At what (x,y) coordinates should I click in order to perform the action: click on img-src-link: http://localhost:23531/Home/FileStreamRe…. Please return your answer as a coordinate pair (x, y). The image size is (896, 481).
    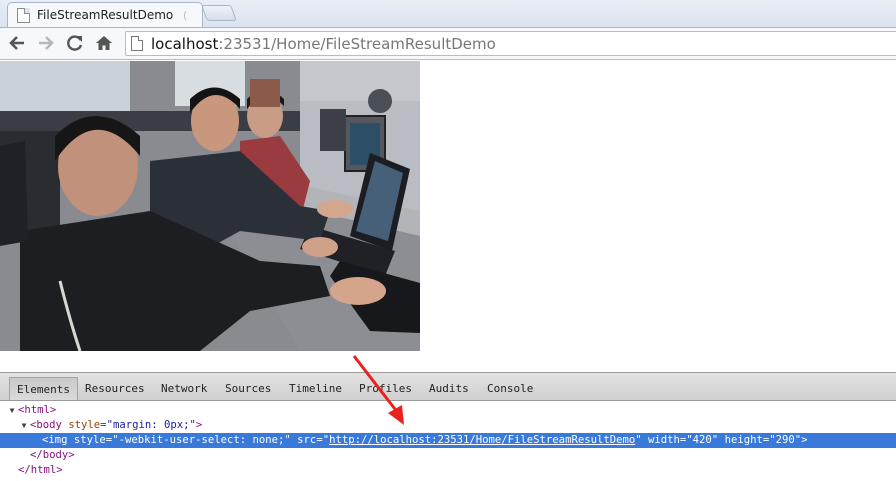
    Looking at the image, I should click on (482, 440).